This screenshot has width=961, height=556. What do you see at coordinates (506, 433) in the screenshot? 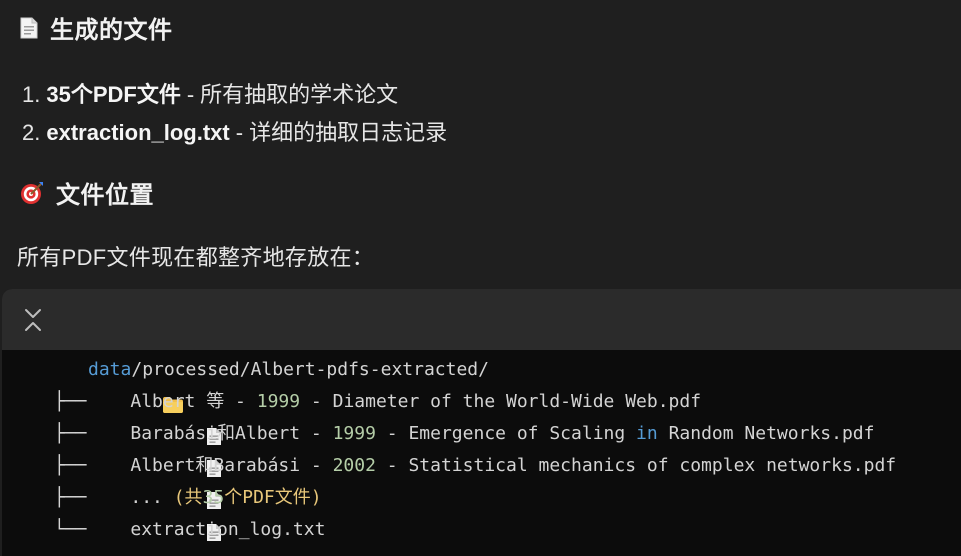
I see `file-title: - Emergence of Scaling` at bounding box center [506, 433].